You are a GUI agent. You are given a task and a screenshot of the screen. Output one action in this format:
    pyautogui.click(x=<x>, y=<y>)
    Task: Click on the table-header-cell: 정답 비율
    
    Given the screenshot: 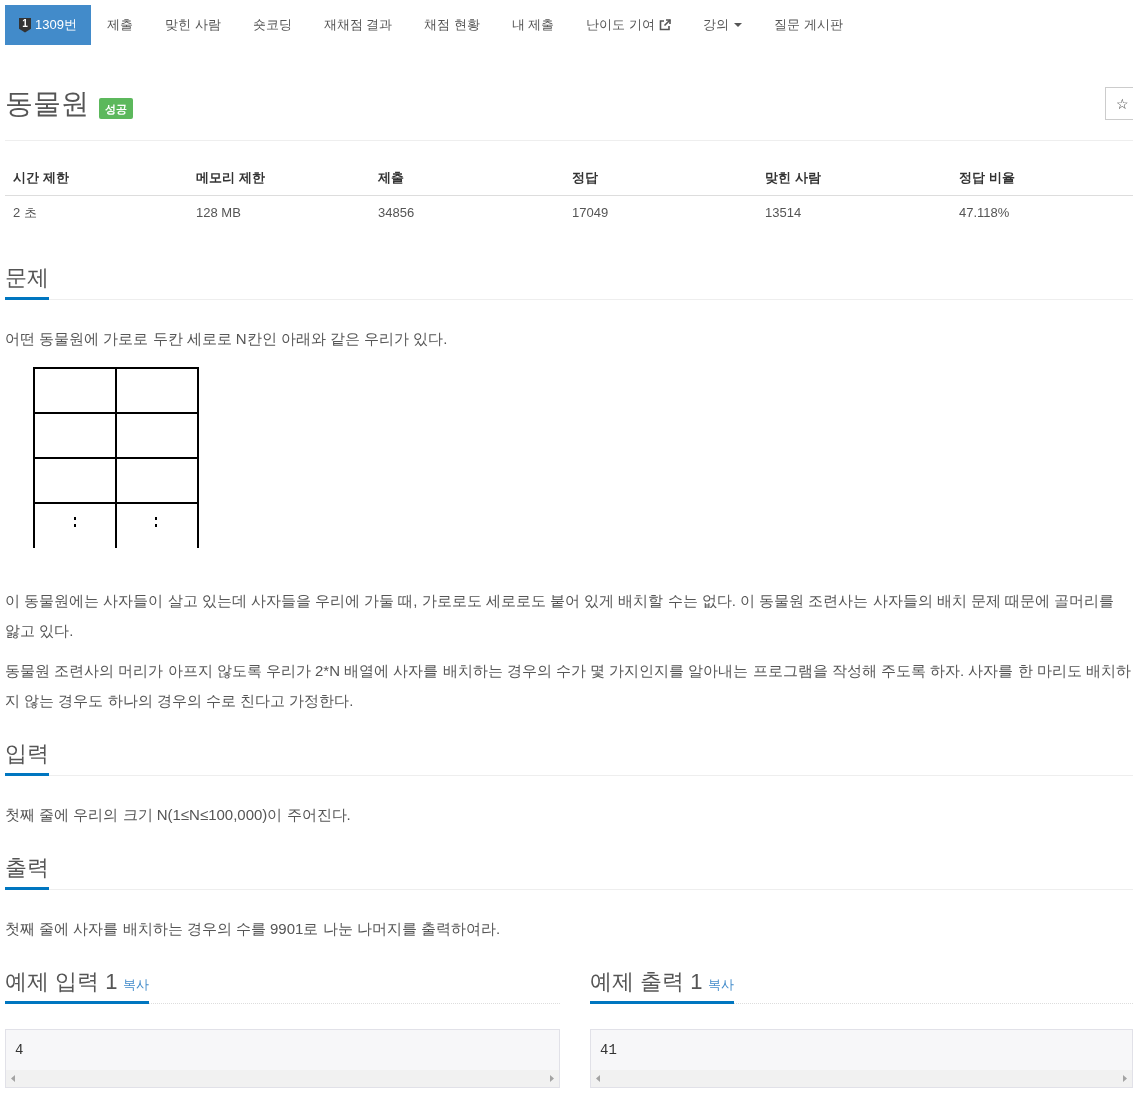 What is the action you would take?
    pyautogui.click(x=1042, y=178)
    